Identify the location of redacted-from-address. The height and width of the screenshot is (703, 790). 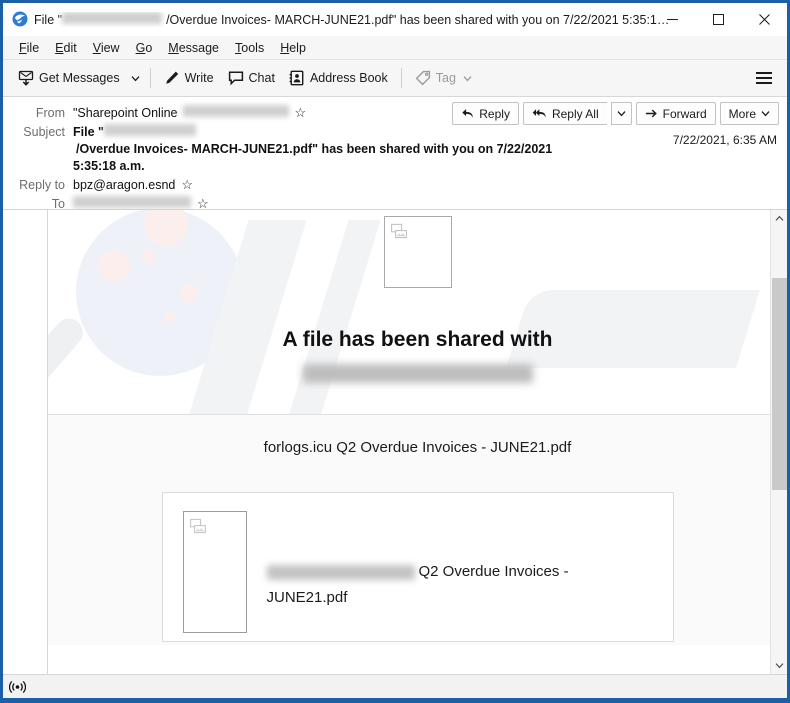
(235, 111).